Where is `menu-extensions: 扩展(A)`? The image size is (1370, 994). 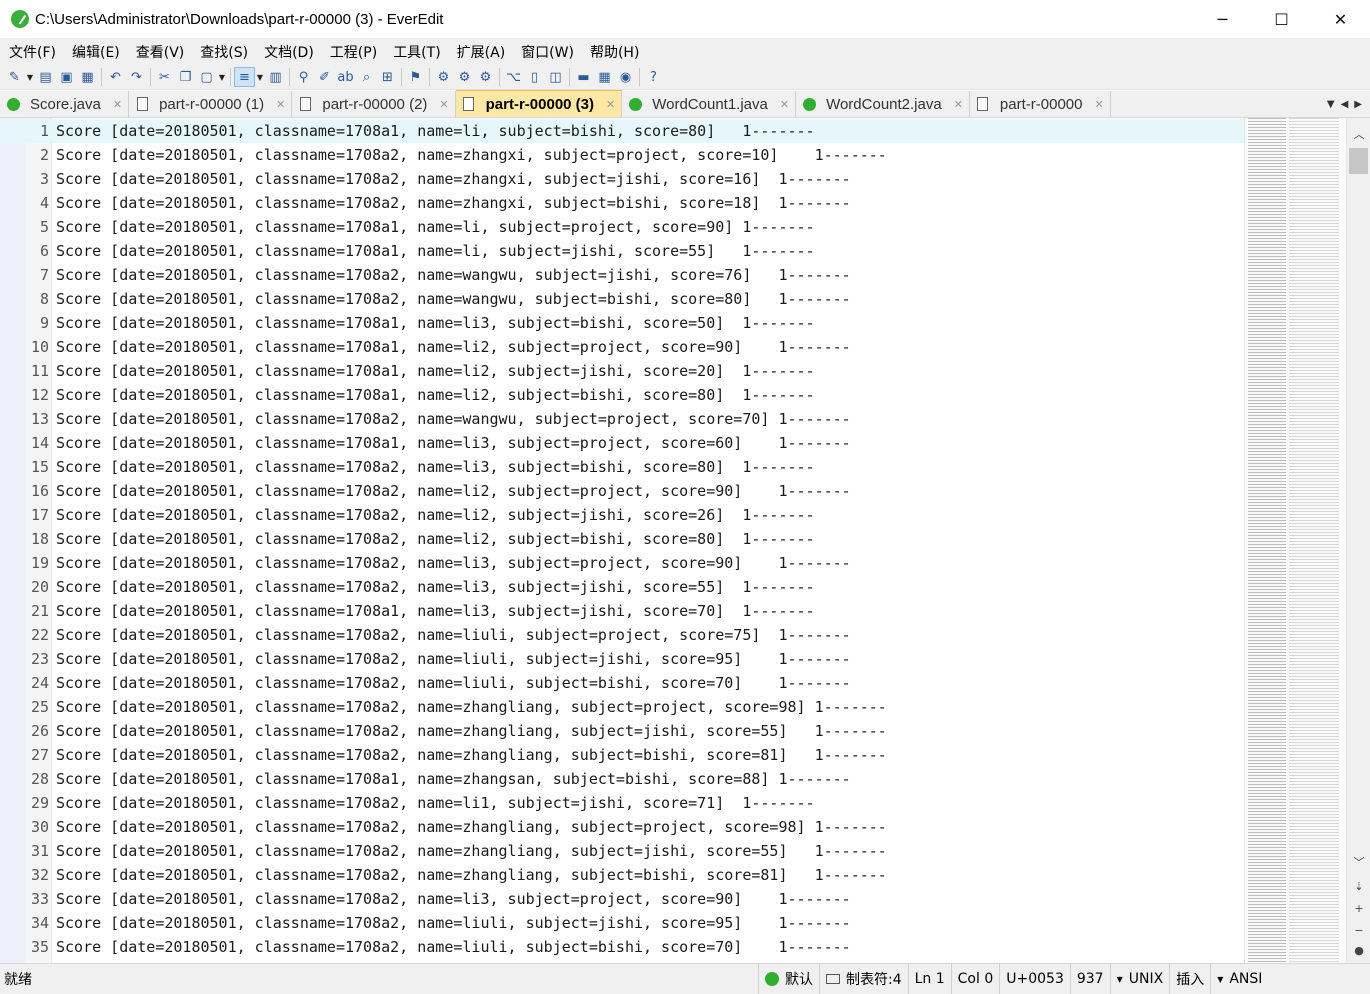 menu-extensions: 扩展(A) is located at coordinates (481, 52).